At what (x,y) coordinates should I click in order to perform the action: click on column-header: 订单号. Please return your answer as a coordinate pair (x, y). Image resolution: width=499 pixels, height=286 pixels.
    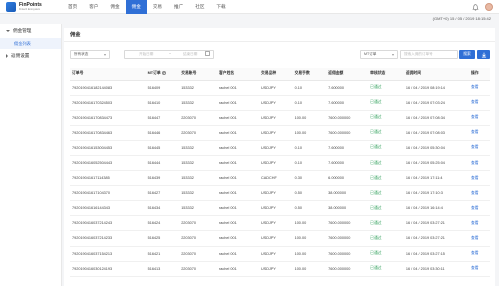
    Looking at the image, I should click on (108, 74).